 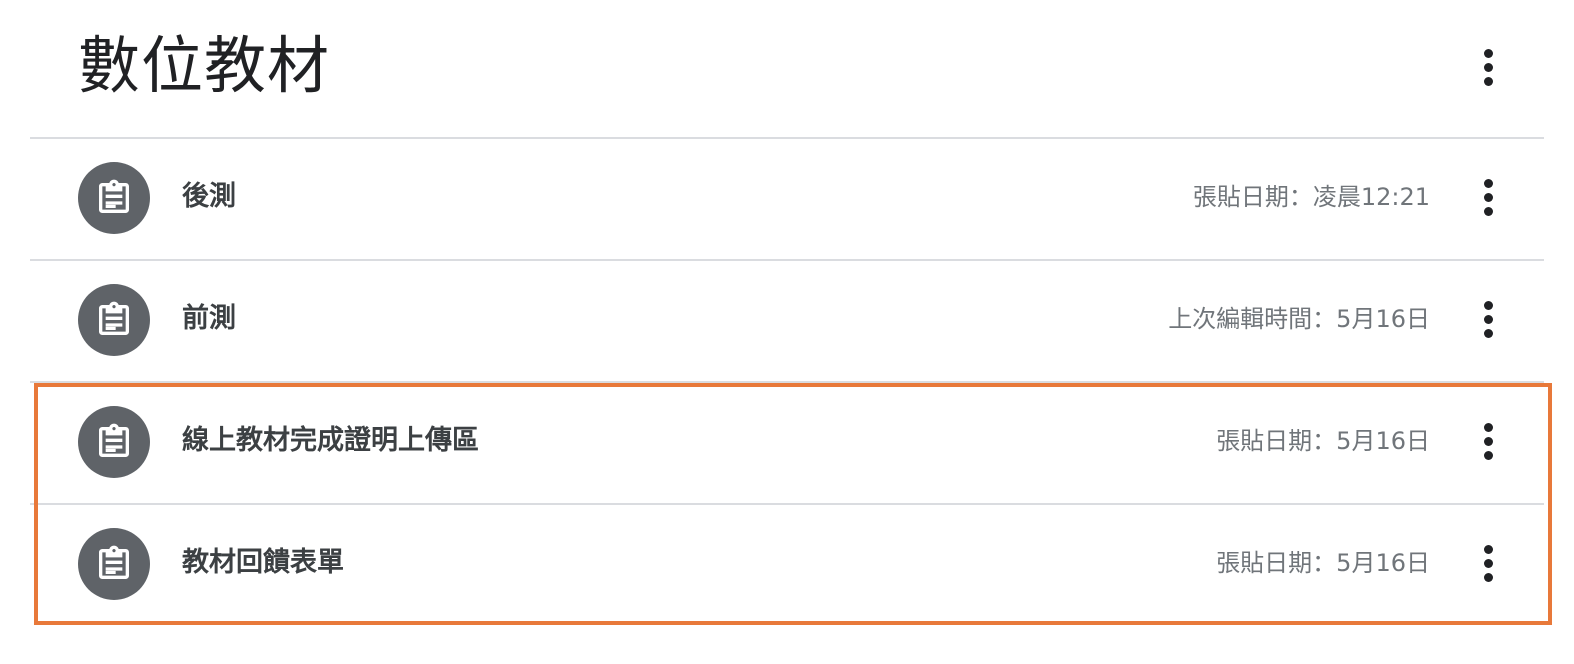 What do you see at coordinates (1299, 319) in the screenshot?
I see `item-date: 上次編輯時間：5月16日` at bounding box center [1299, 319].